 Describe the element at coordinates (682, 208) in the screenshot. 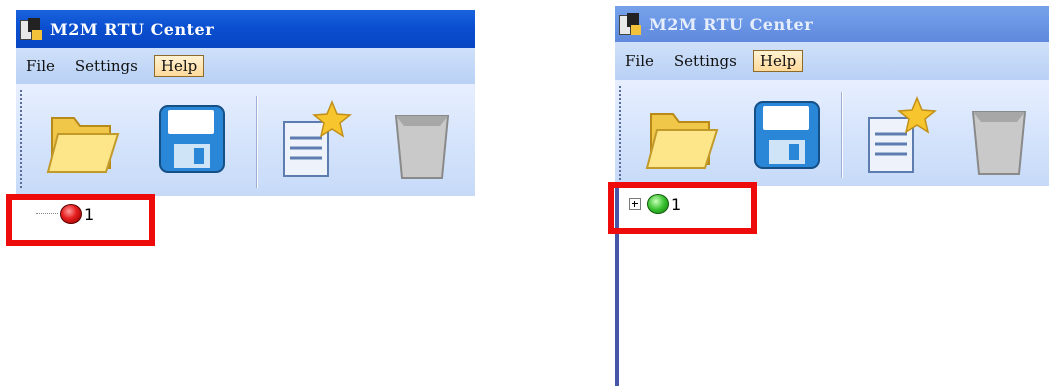

I see `highlight-box-right` at that location.